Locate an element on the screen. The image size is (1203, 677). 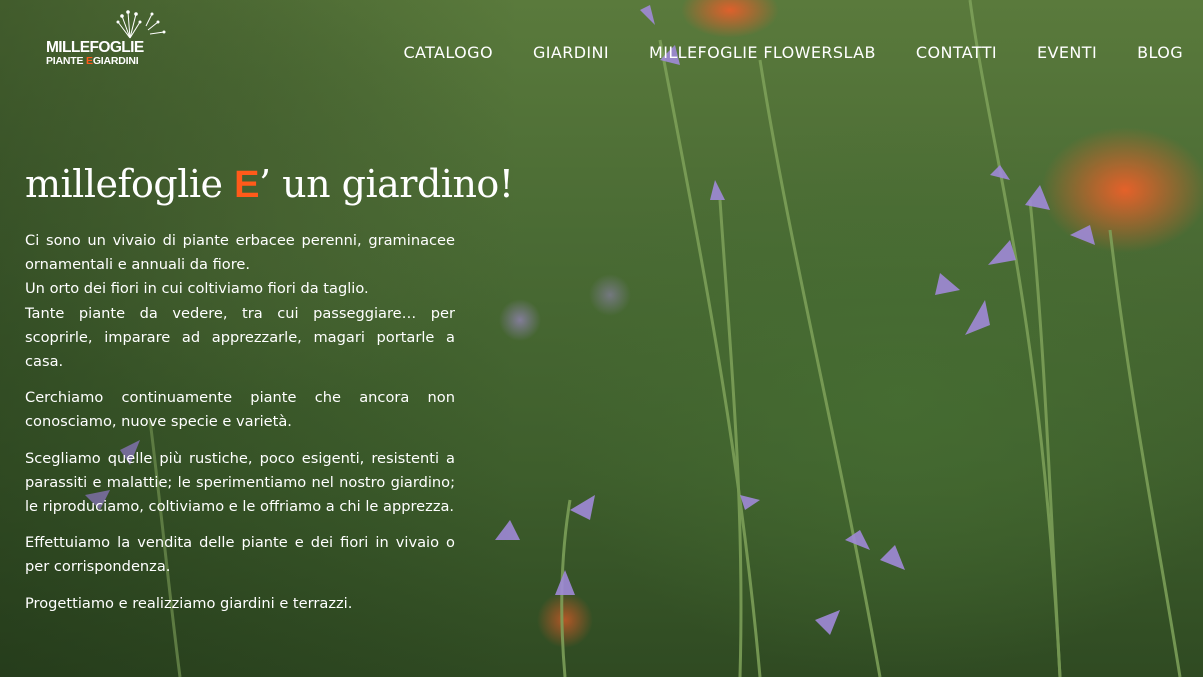
nav-blog: BLOG is located at coordinates (1160, 53).